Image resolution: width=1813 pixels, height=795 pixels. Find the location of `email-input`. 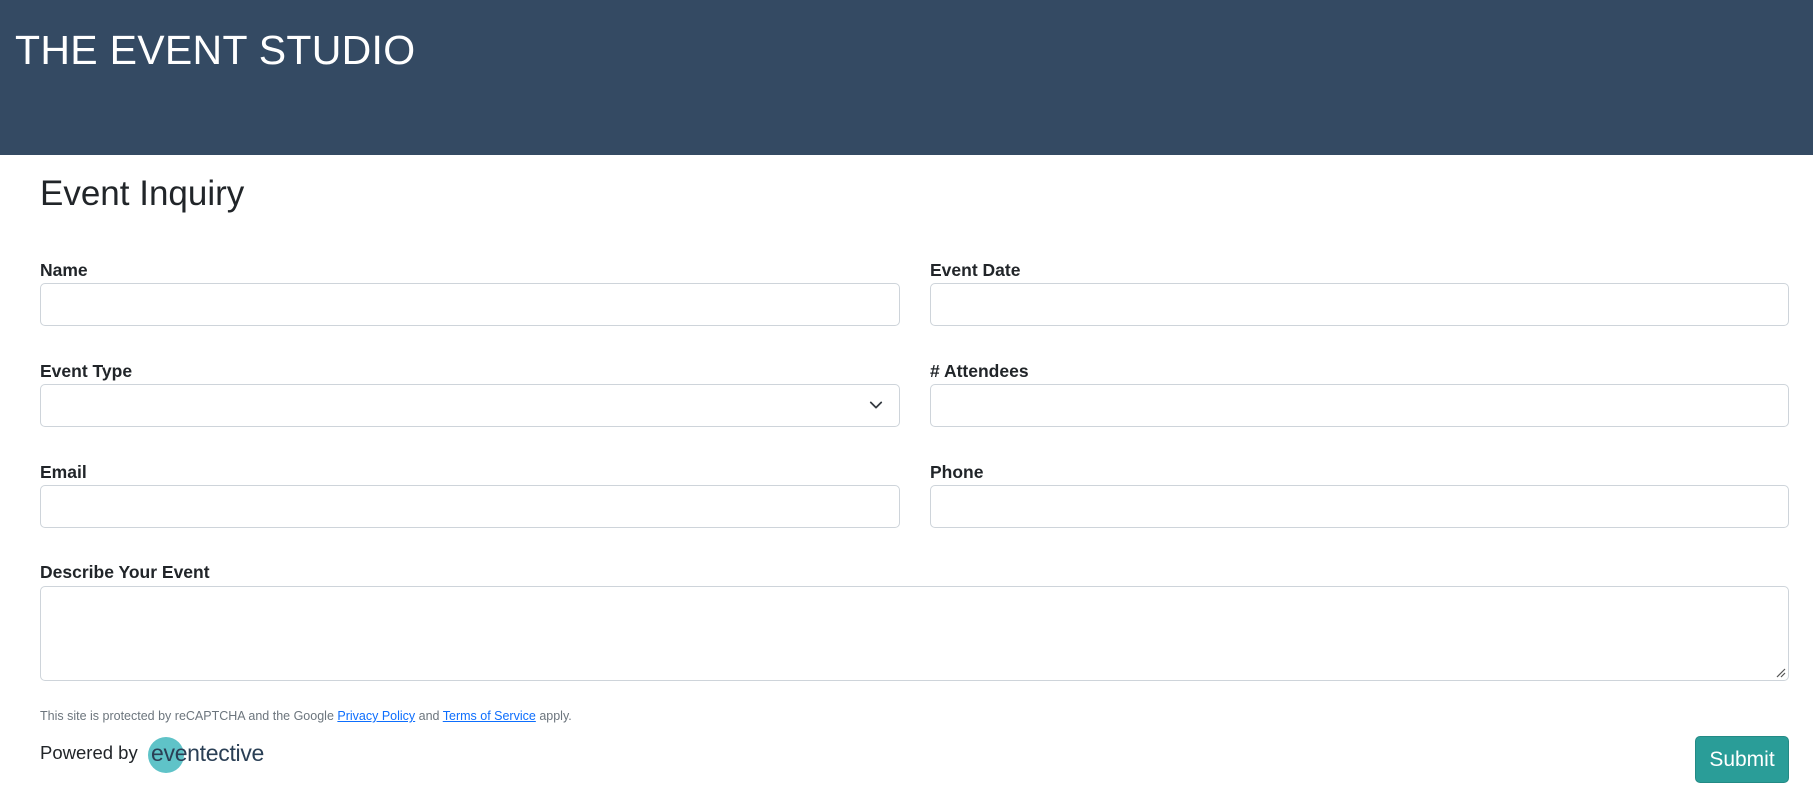

email-input is located at coordinates (470, 506).